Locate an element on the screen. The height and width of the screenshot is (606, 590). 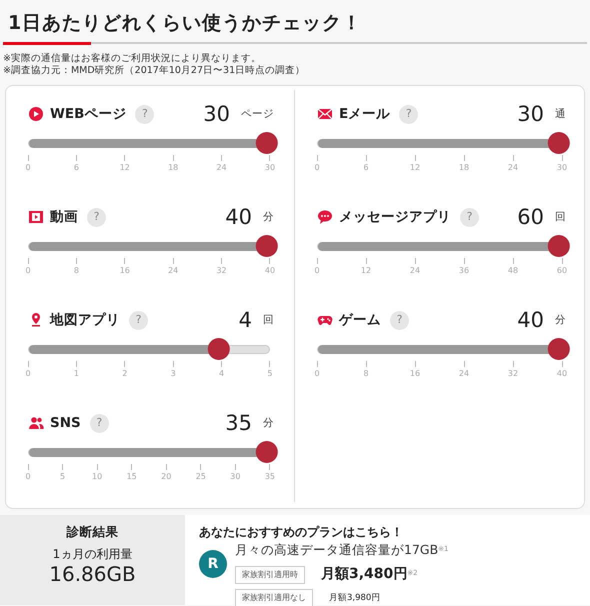
result-amount: 16.86GB is located at coordinates (92, 574).